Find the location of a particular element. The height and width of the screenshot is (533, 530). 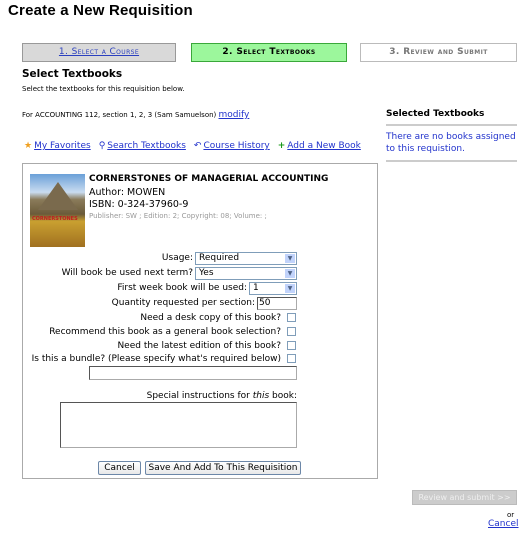

book-author: Author: MOWEN is located at coordinates (127, 192).